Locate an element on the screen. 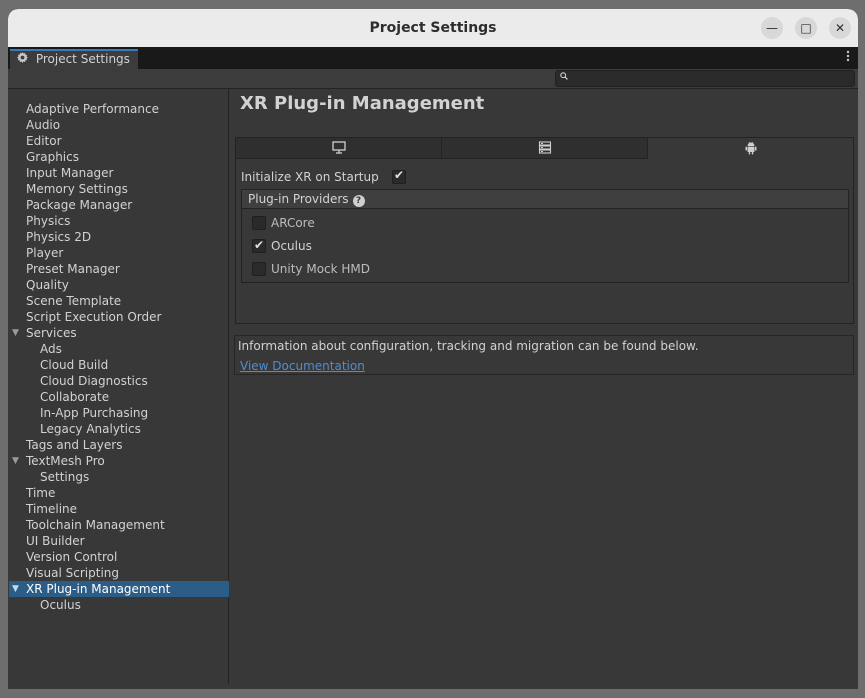 The width and height of the screenshot is (865, 698). tab-dedicated-server is located at coordinates (544, 148).